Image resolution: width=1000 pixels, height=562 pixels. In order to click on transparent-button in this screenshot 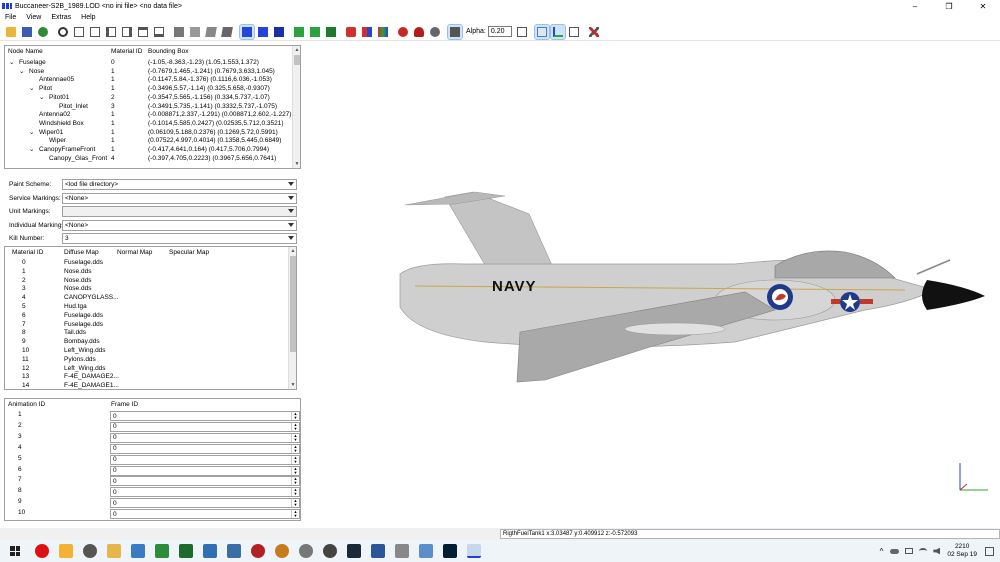, I will do `click(541, 31)`.